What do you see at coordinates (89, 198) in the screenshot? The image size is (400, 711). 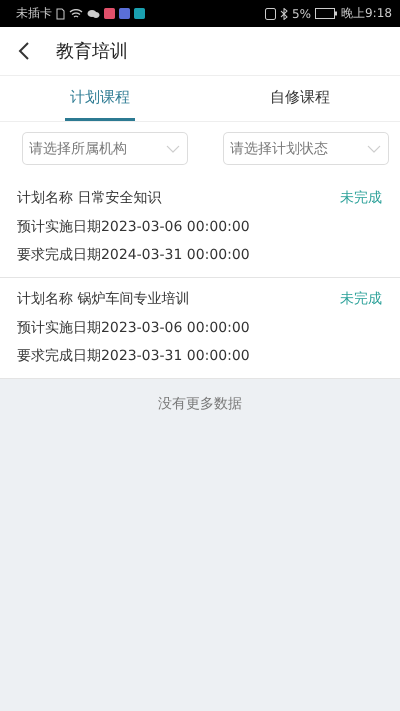 I see `plan-name: 计划名称 日常安全知识` at bounding box center [89, 198].